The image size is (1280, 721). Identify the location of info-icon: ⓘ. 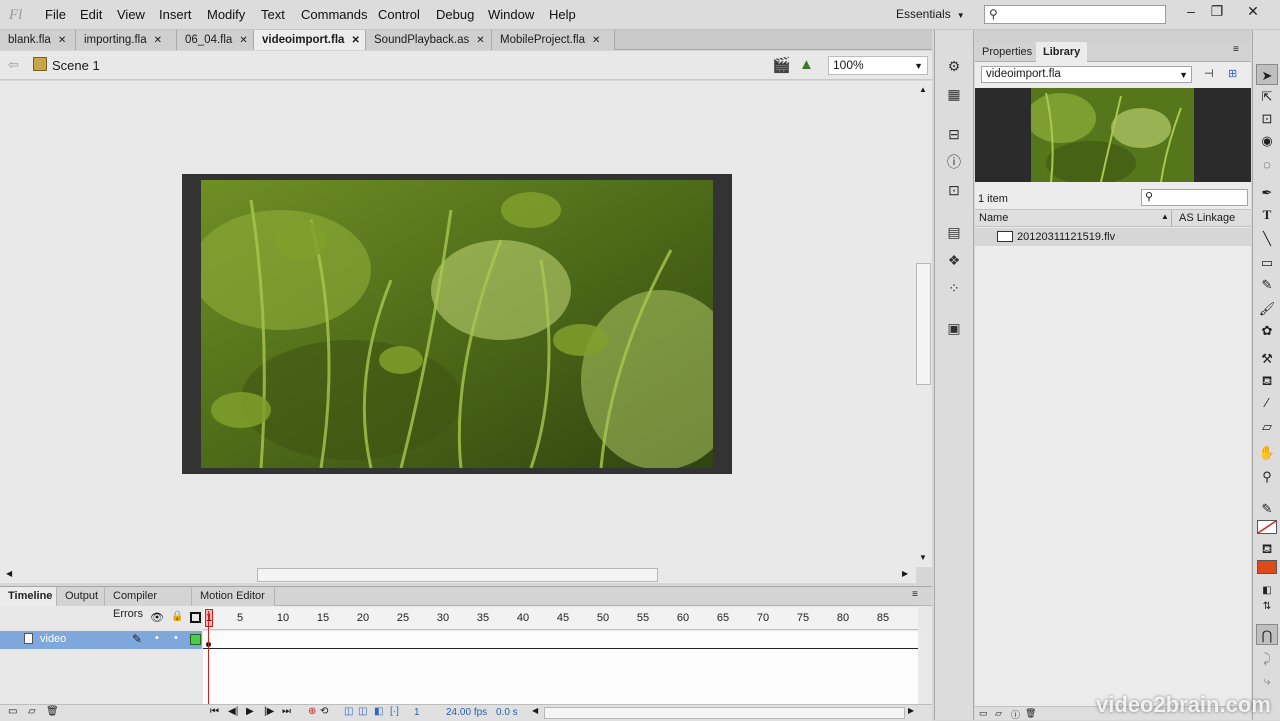
(954, 162).